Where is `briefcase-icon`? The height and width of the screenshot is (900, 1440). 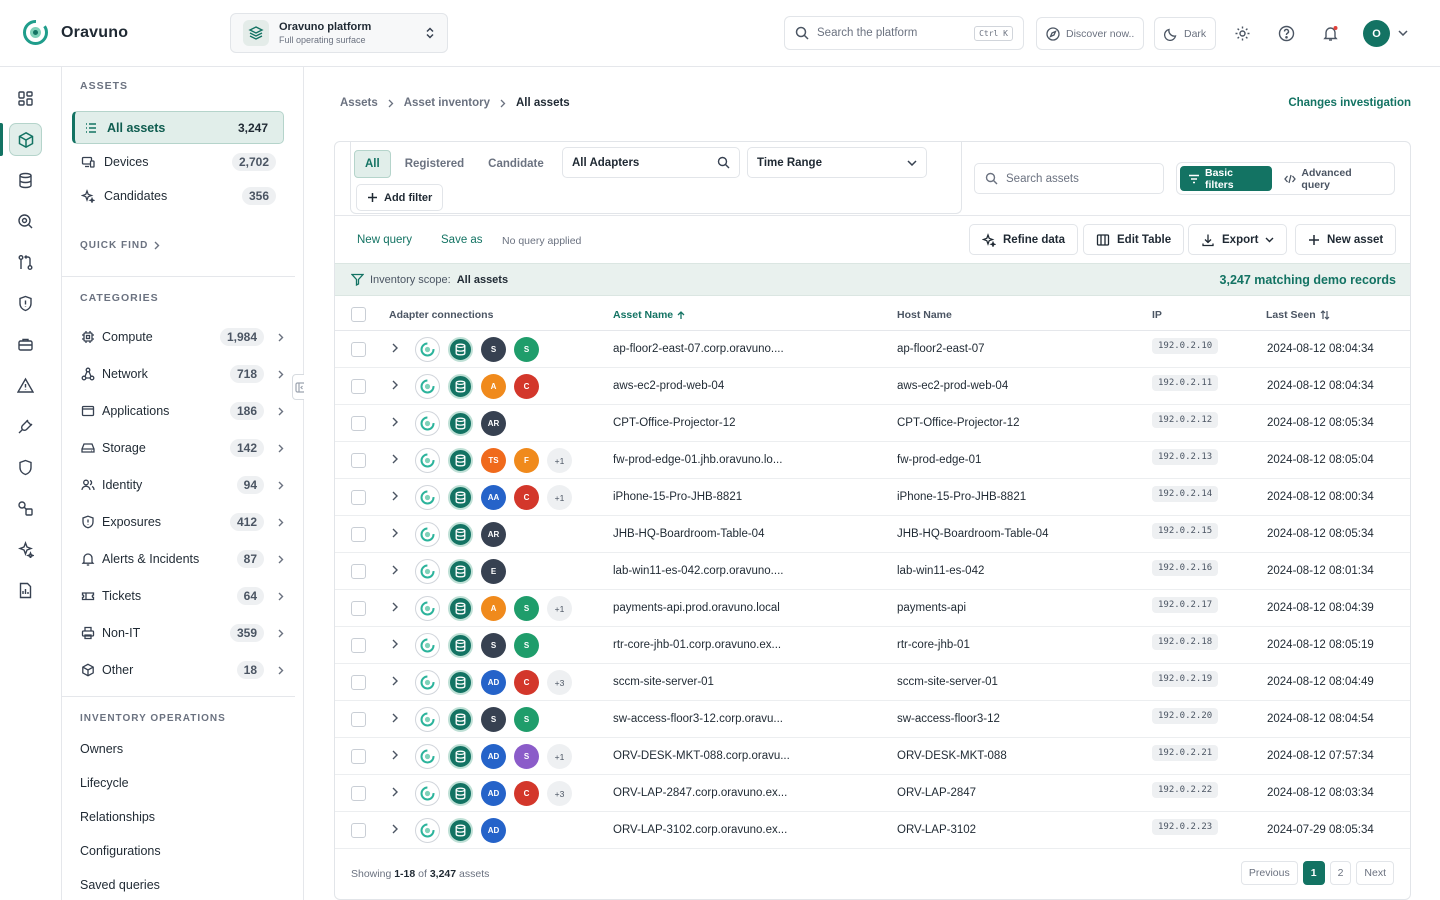 briefcase-icon is located at coordinates (25, 344).